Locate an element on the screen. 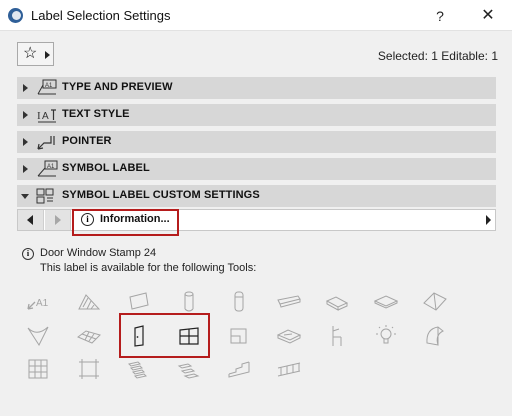 The image size is (512, 416). landing-tool-icon is located at coordinates (189, 369).